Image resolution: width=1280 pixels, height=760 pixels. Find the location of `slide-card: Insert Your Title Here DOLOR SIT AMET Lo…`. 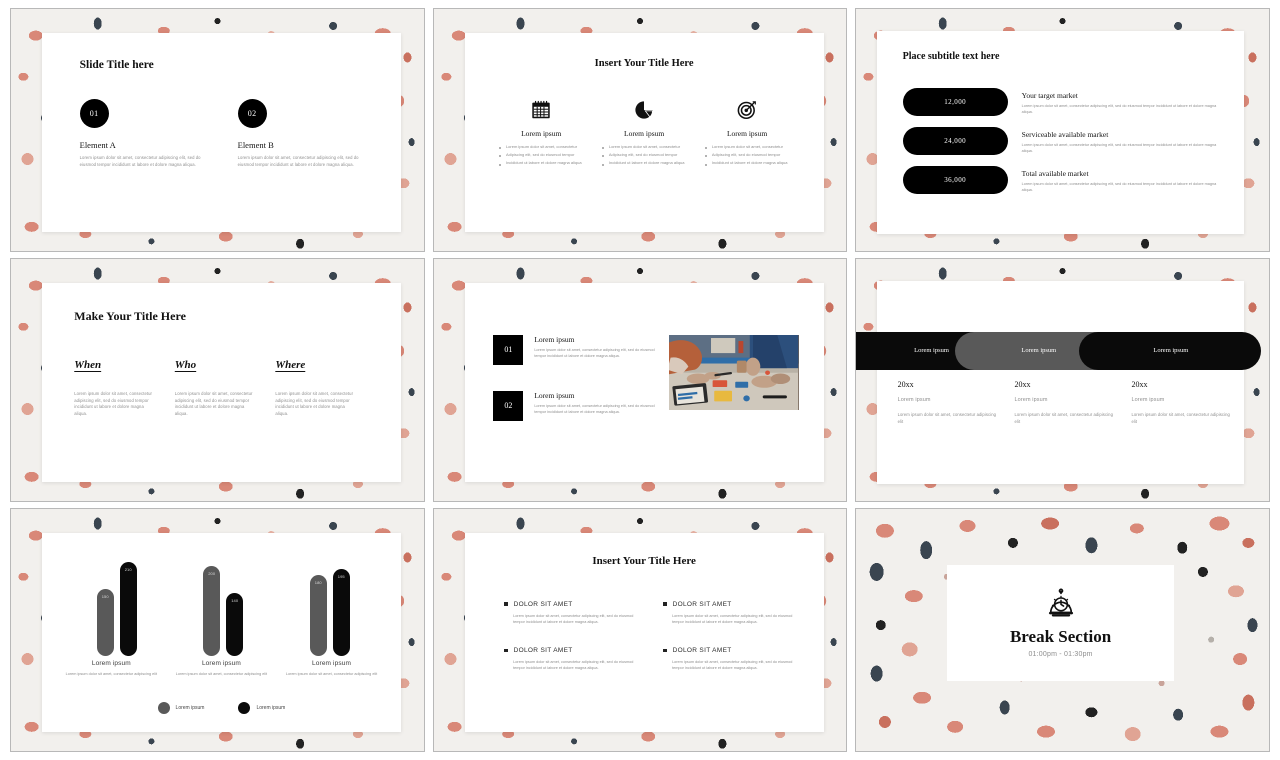

slide-card: Insert Your Title Here DOLOR SIT AMET Lo… is located at coordinates (644, 632).